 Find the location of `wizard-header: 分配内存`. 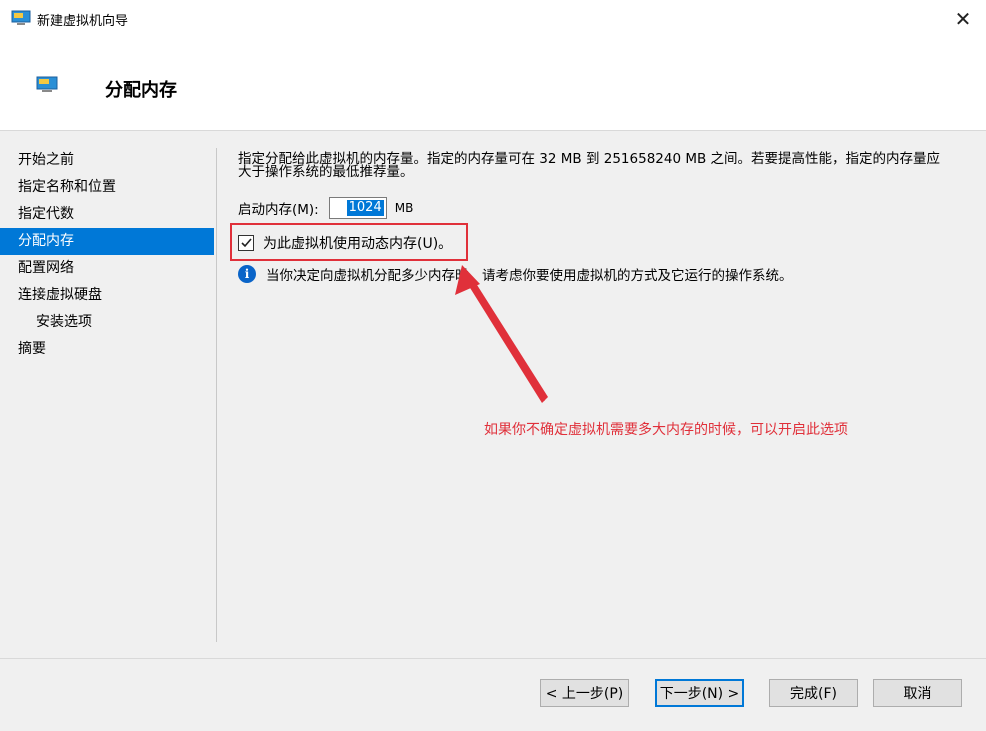

wizard-header: 分配内存 is located at coordinates (493, 84).